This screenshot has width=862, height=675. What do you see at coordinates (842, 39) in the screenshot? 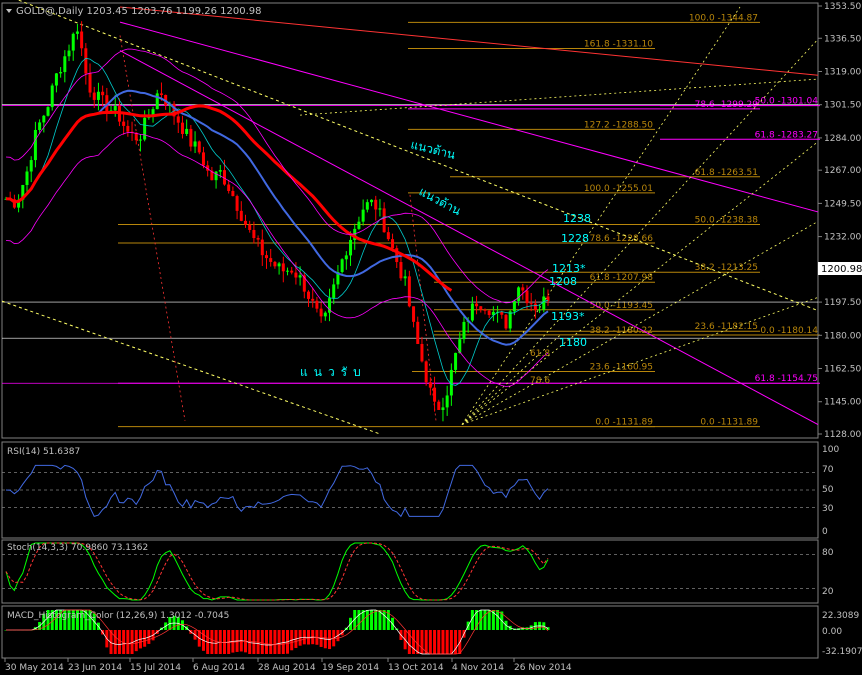
I see `price-tick-label: 1336.50` at bounding box center [842, 39].